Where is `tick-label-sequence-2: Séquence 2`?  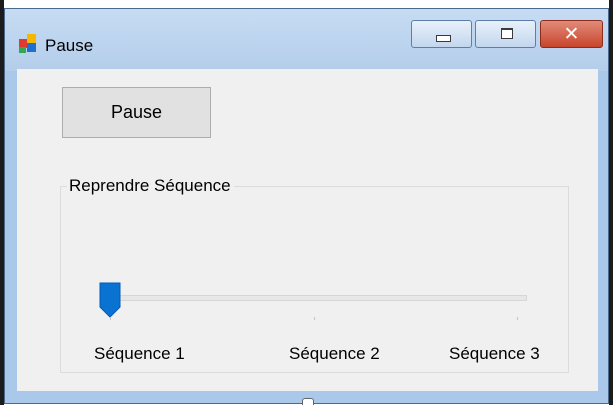 tick-label-sequence-2: Séquence 2 is located at coordinates (334, 353).